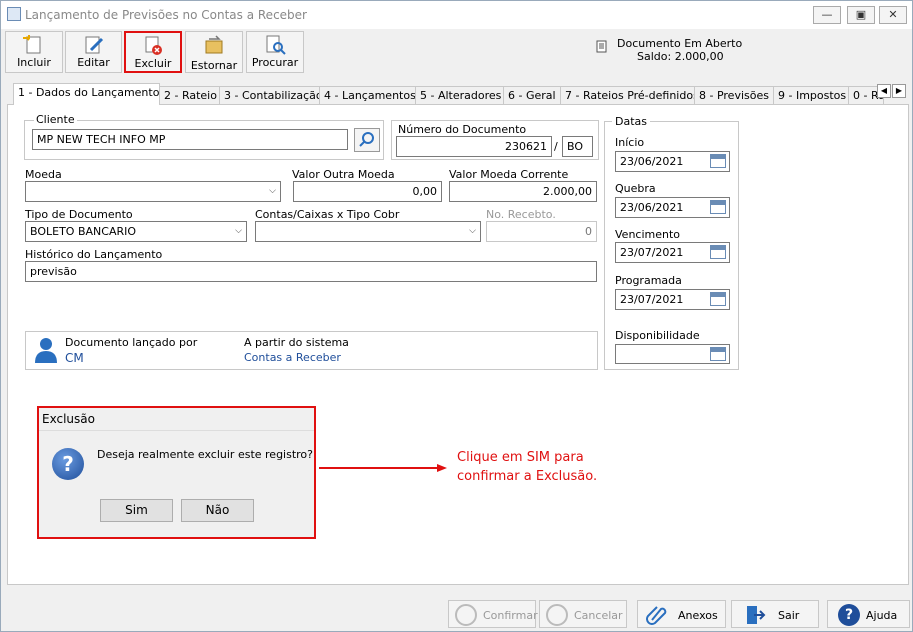 This screenshot has height=632, width=913. What do you see at coordinates (884, 91) in the screenshot?
I see `tab-scroll-left-icon: ◀` at bounding box center [884, 91].